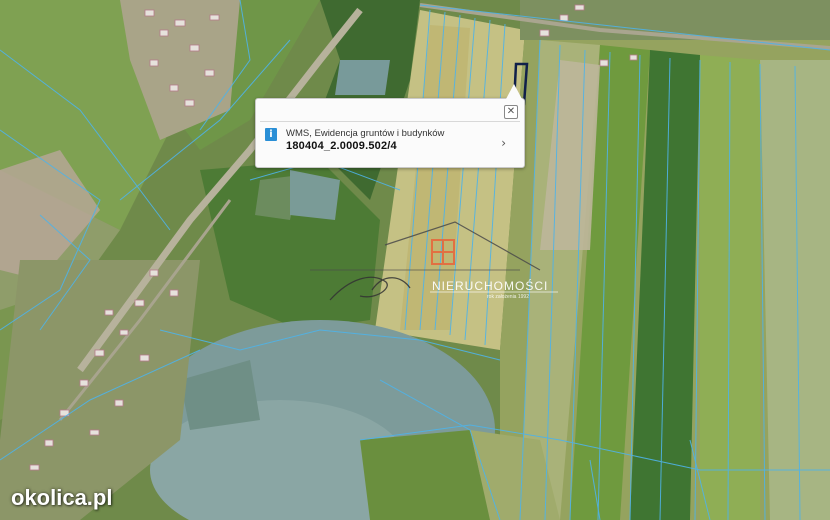 Image resolution: width=830 pixels, height=520 pixels. I want to click on info-icon: i, so click(271, 134).